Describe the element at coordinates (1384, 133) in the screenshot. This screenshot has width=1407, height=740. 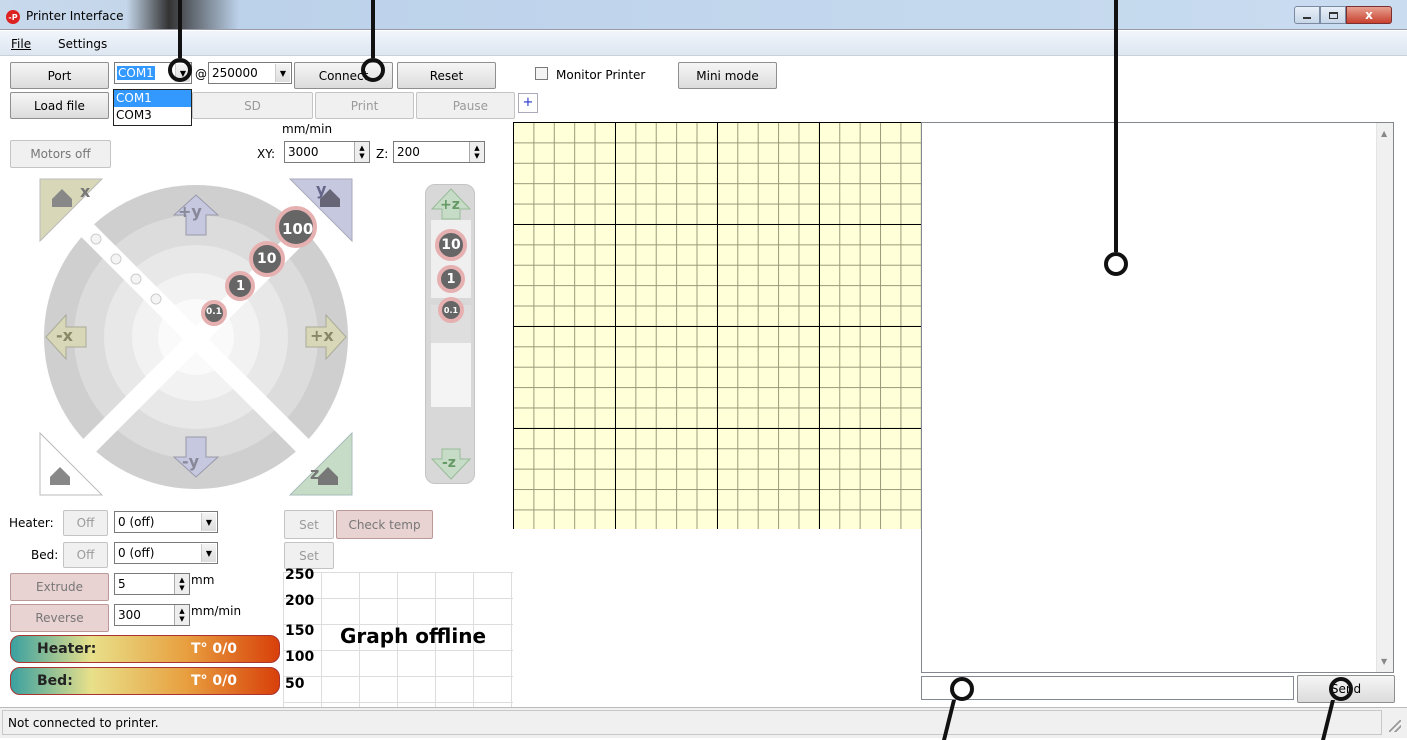
I see `scroll-up-icon: ▲` at that location.